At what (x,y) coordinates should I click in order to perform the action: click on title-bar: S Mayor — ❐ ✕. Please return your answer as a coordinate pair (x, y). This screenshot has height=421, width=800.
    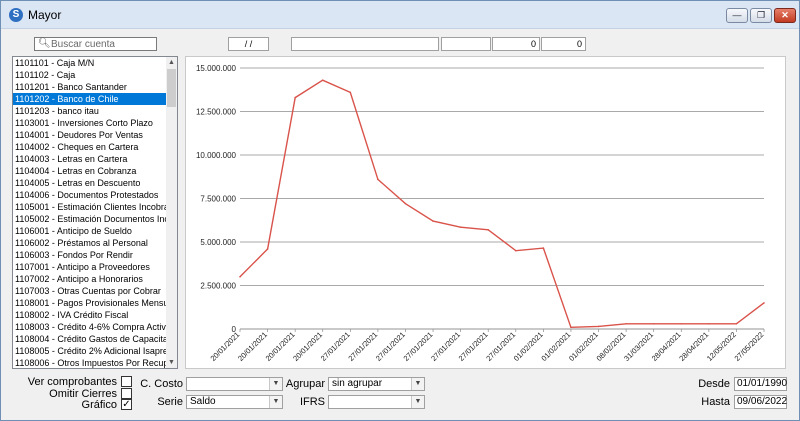
    Looking at the image, I should click on (400, 15).